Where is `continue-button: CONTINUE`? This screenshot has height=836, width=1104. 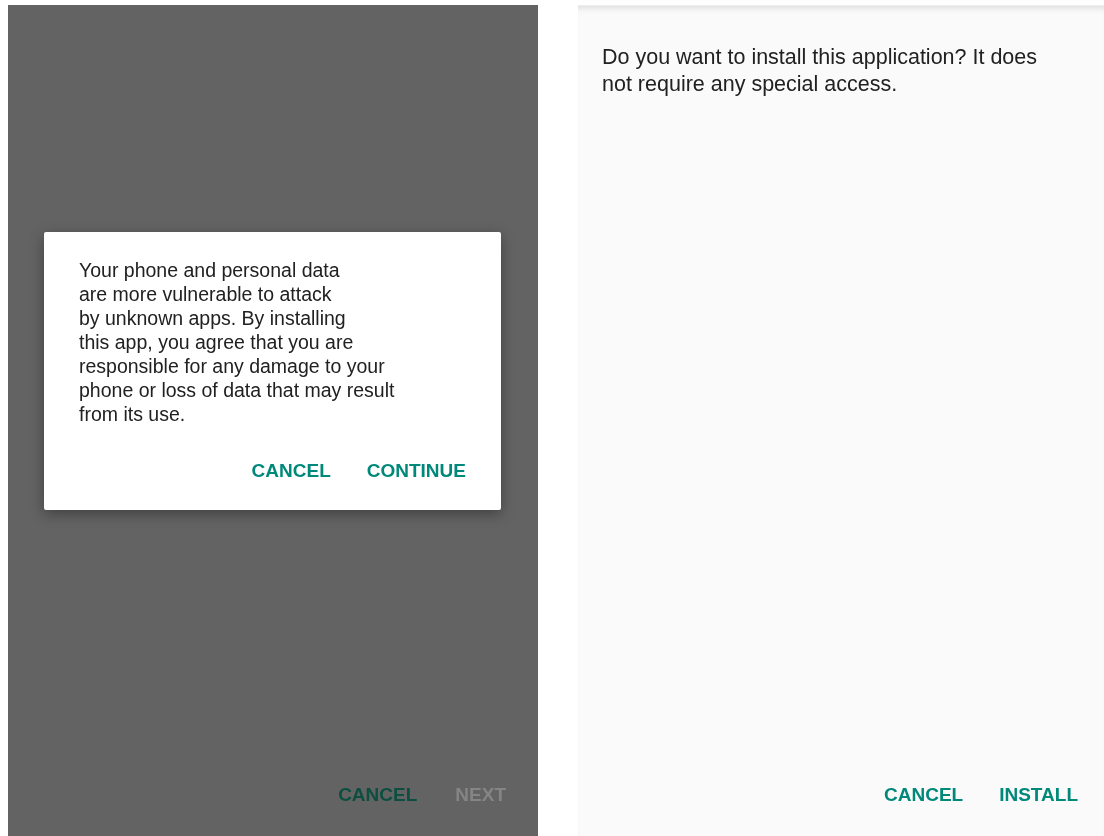 continue-button: CONTINUE is located at coordinates (416, 471).